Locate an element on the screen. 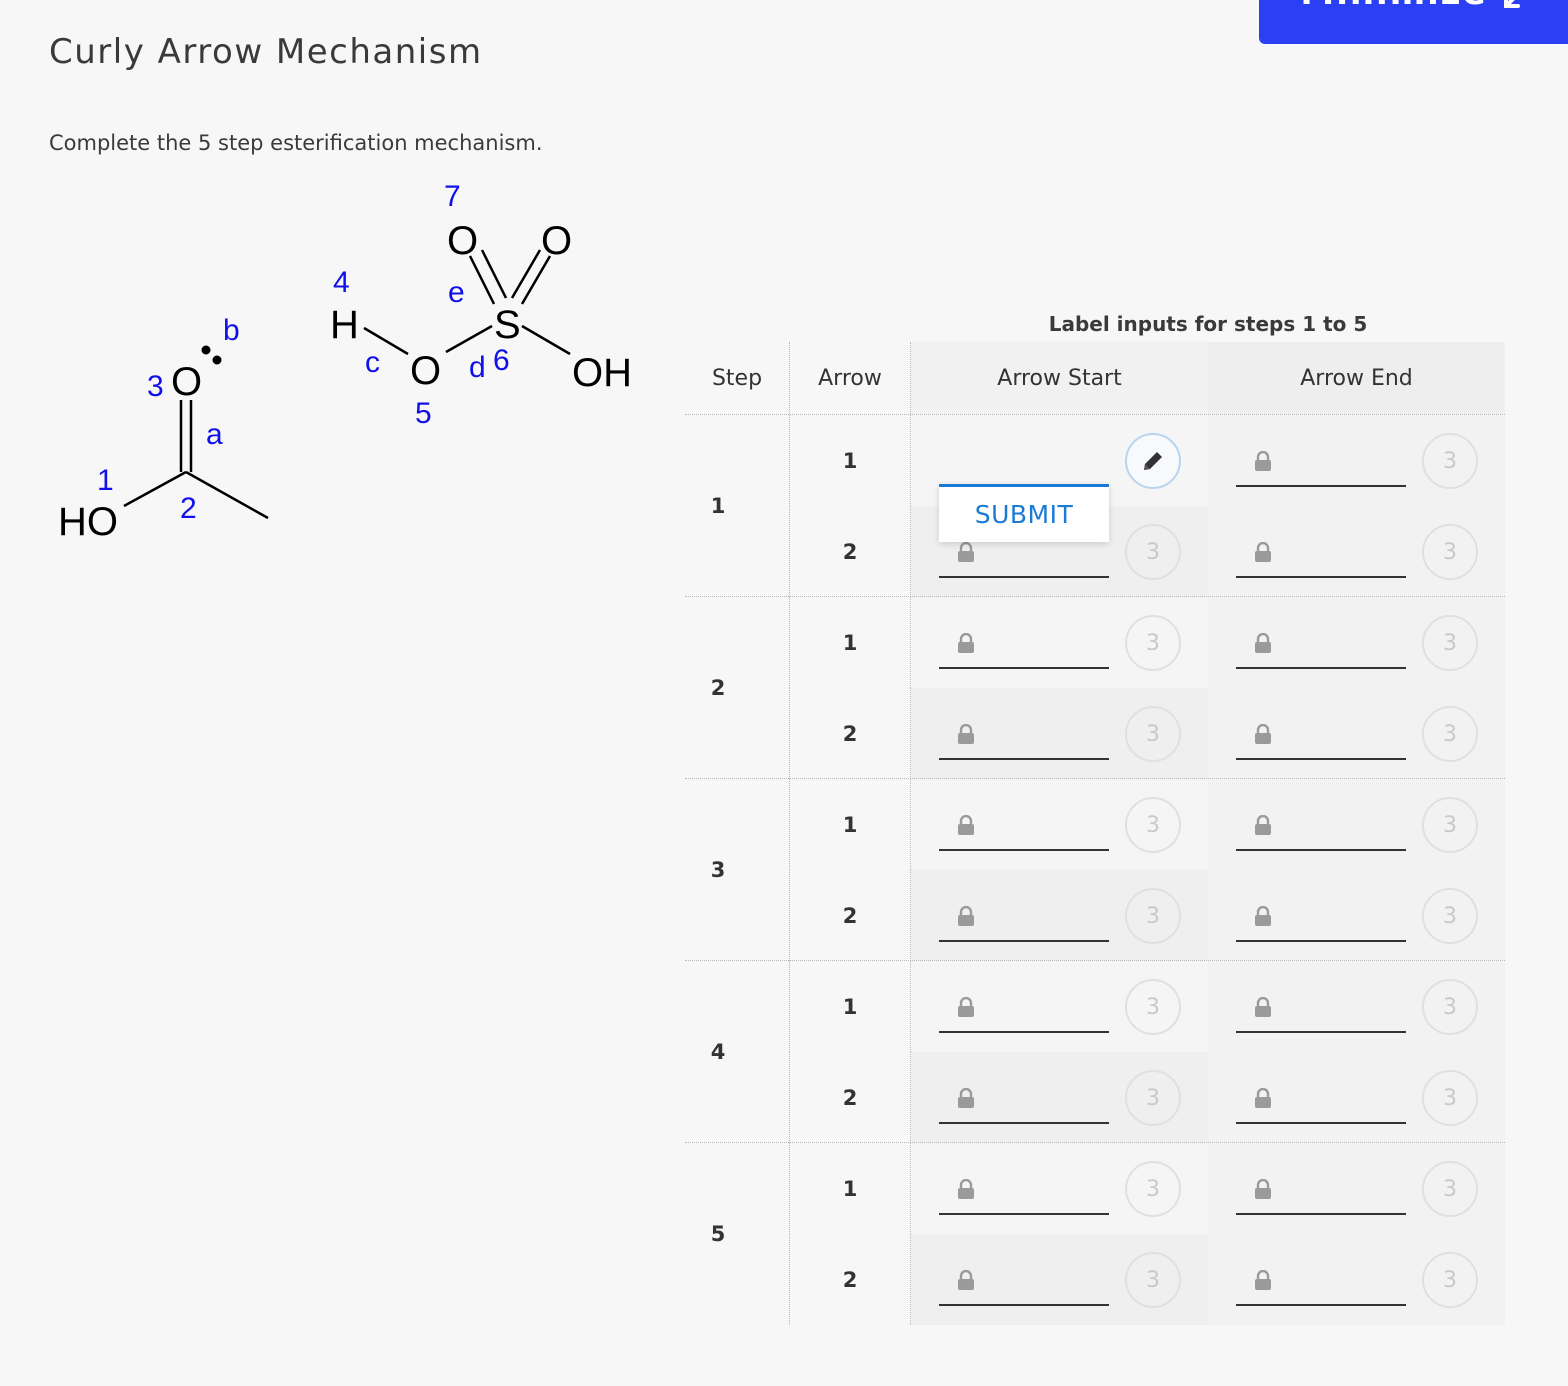  step-group: 3 1 3 3 2 3 3 is located at coordinates (1095, 869).